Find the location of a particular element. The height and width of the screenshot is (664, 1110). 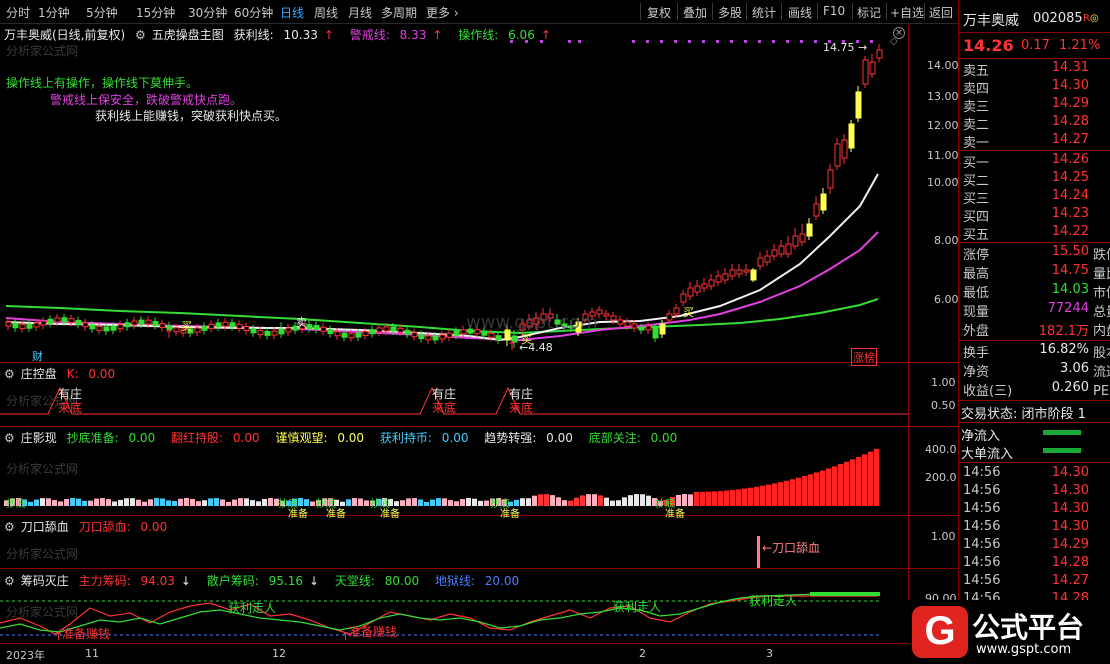

period-tab-multi: 多周期 is located at coordinates (399, 12).